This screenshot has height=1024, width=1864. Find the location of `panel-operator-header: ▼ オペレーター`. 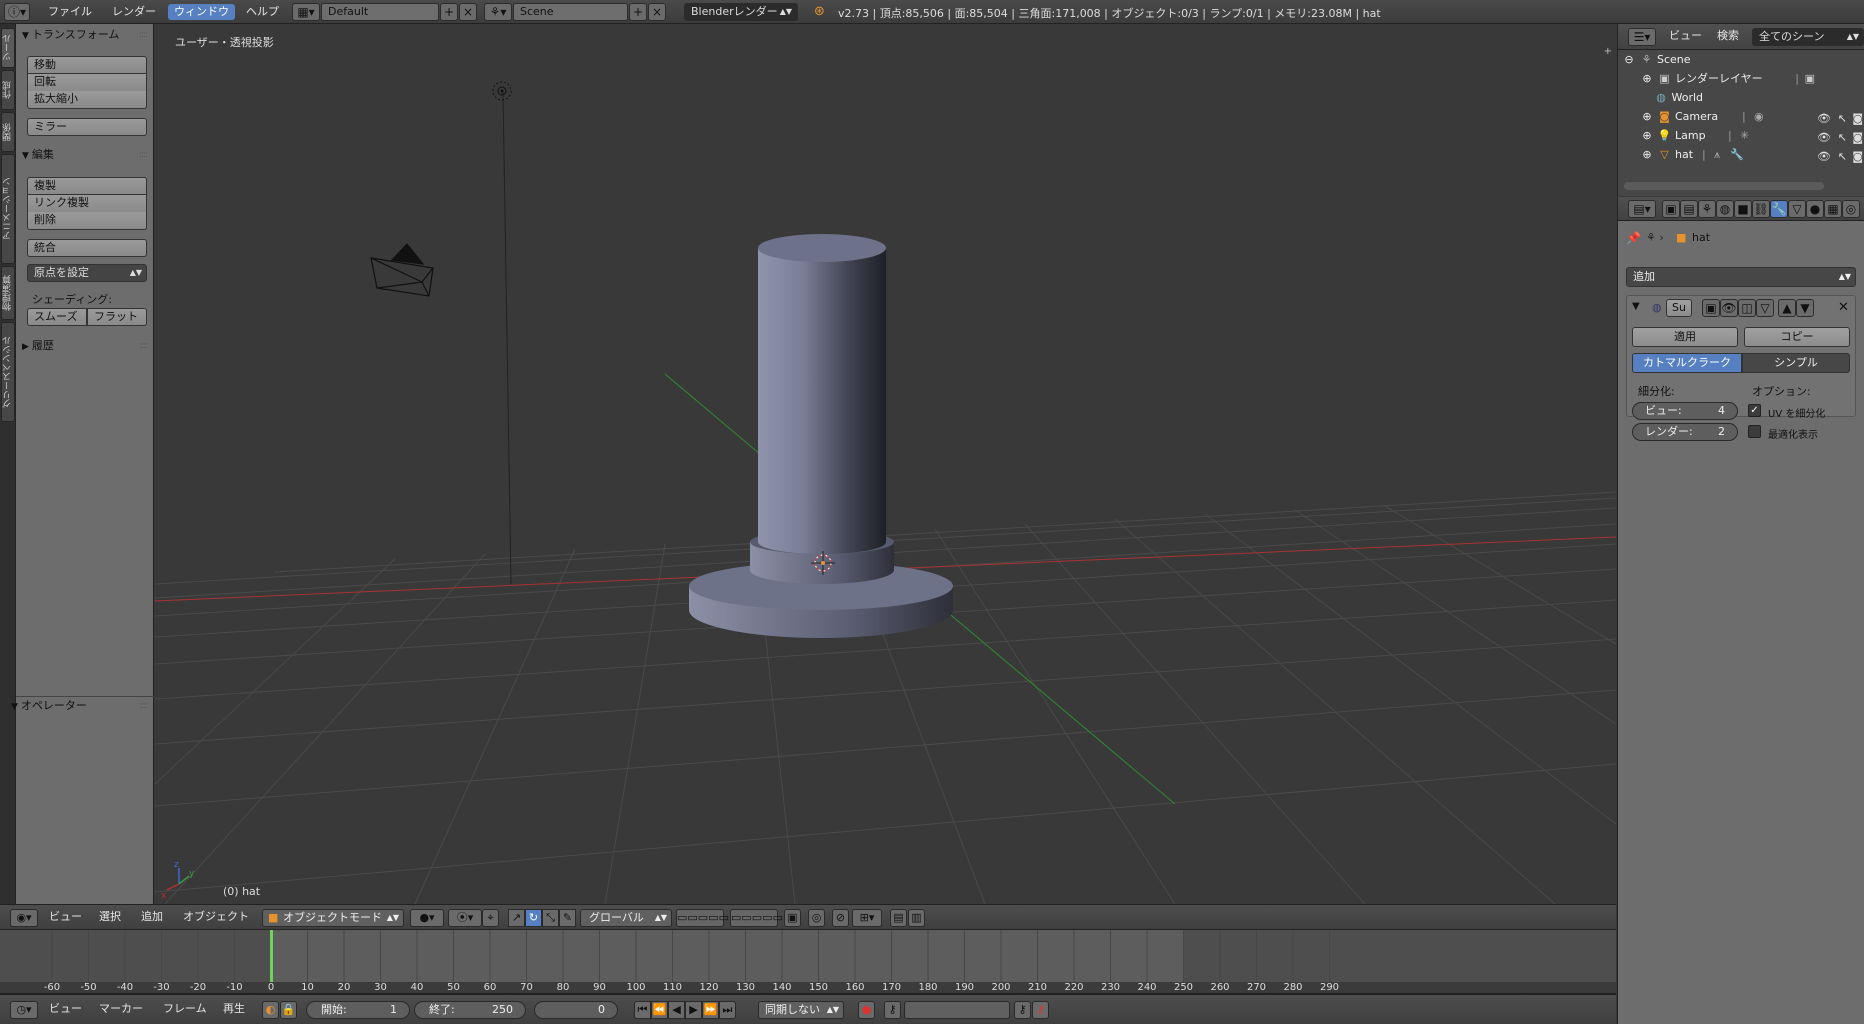

panel-operator-header: ▼ オペレーター is located at coordinates (49, 706).